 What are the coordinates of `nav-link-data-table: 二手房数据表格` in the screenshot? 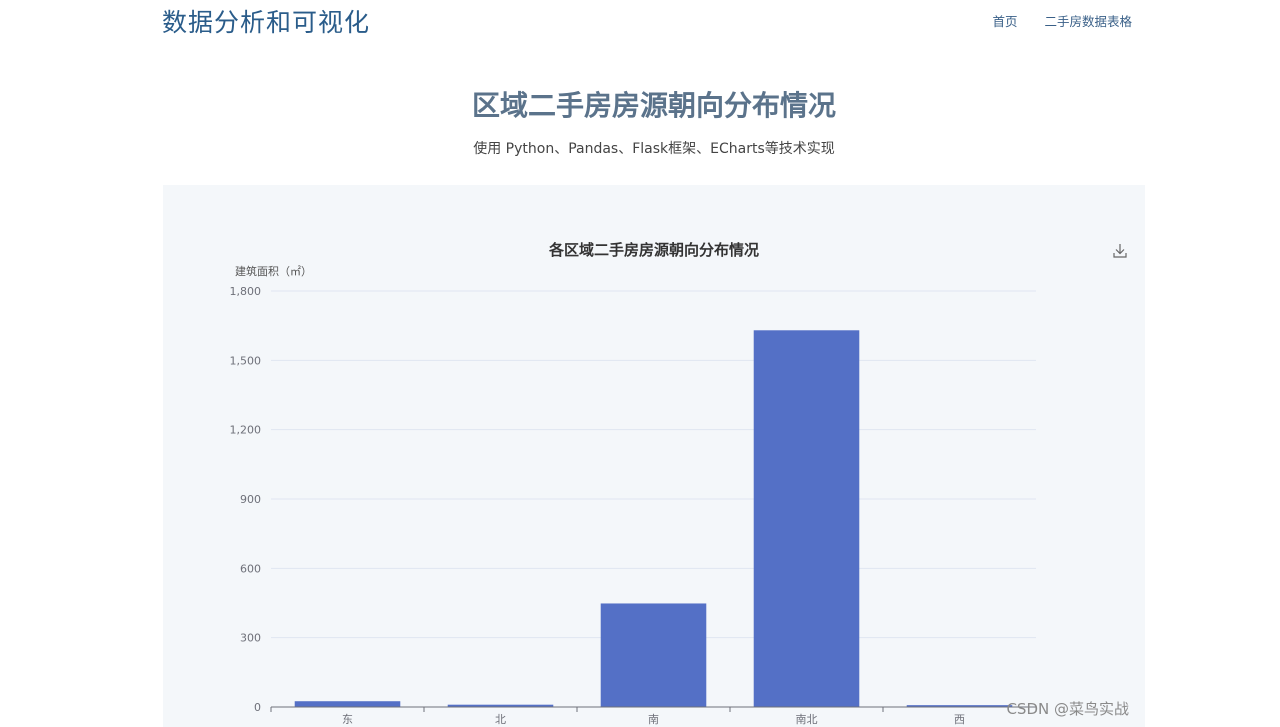 It's located at (1088, 20).